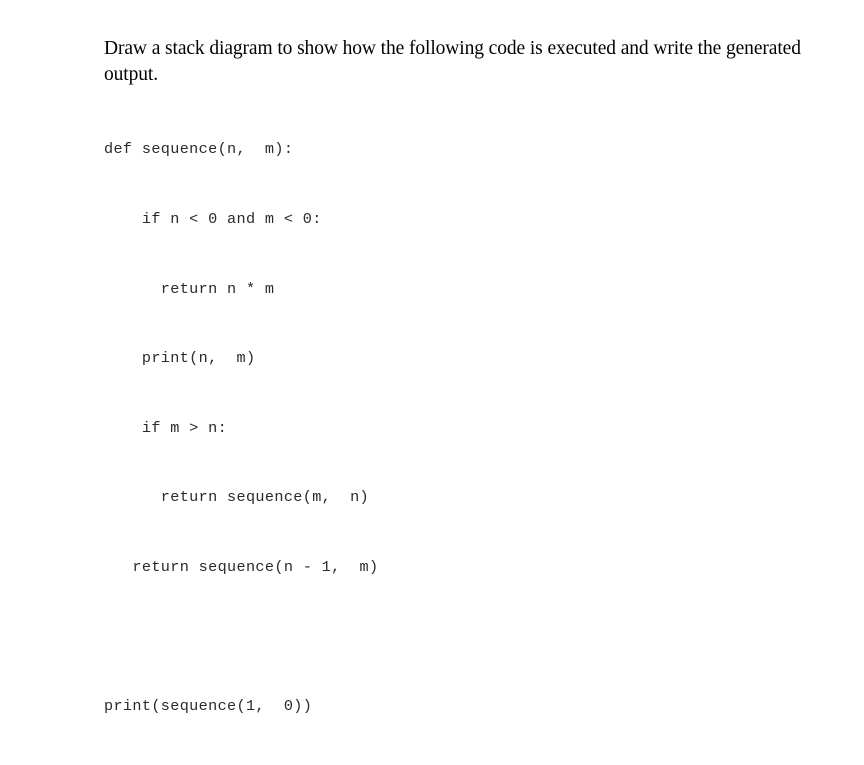 The image size is (864, 765). What do you see at coordinates (180, 358) in the screenshot?
I see `code-line: print(n, m)` at bounding box center [180, 358].